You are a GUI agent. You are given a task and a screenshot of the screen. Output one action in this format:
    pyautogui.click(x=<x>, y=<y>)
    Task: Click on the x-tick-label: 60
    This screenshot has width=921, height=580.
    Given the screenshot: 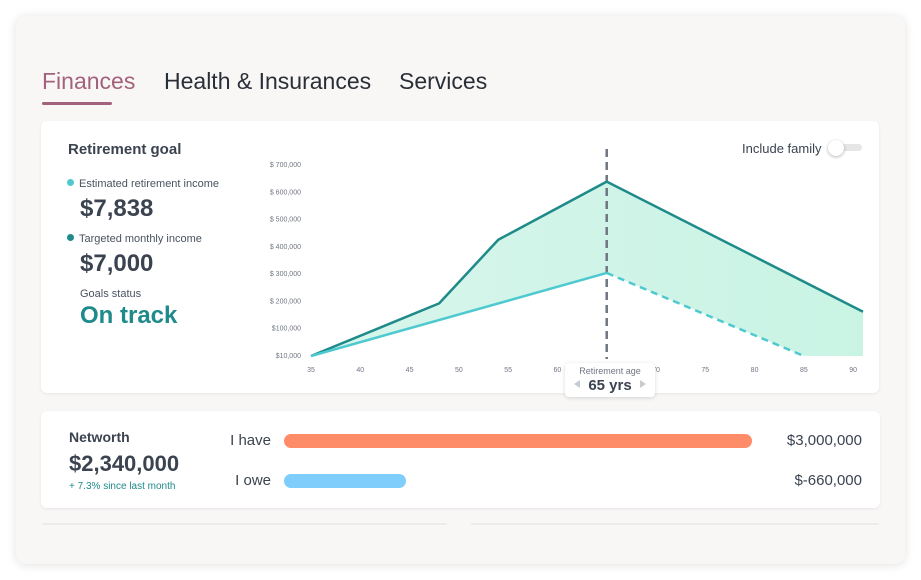 What is the action you would take?
    pyautogui.click(x=558, y=370)
    